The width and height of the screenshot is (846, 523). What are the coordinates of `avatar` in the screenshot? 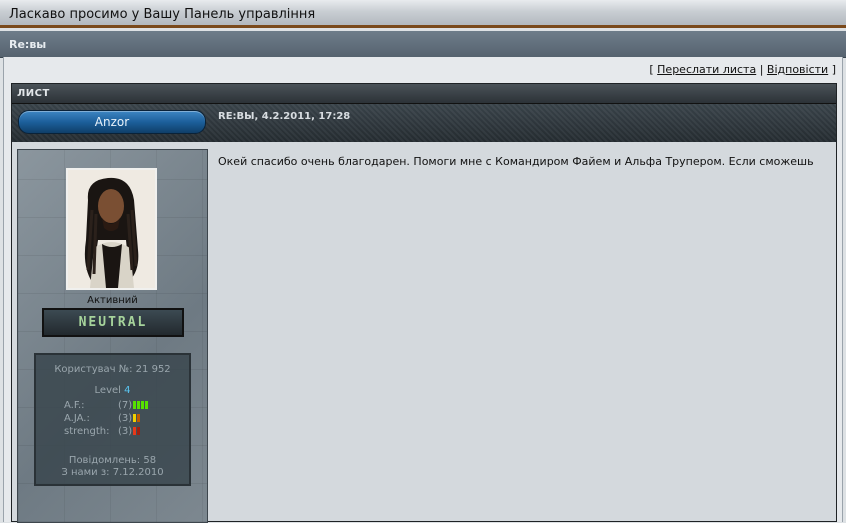 It's located at (111, 229).